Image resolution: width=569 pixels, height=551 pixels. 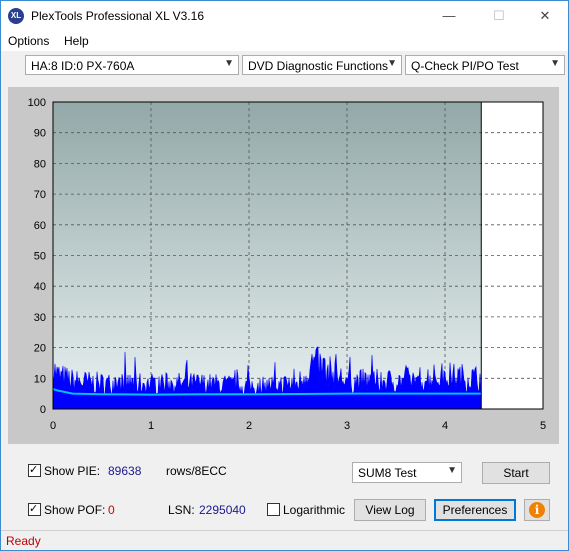 I want to click on y-tick-label: 50, so click(x=40, y=257).